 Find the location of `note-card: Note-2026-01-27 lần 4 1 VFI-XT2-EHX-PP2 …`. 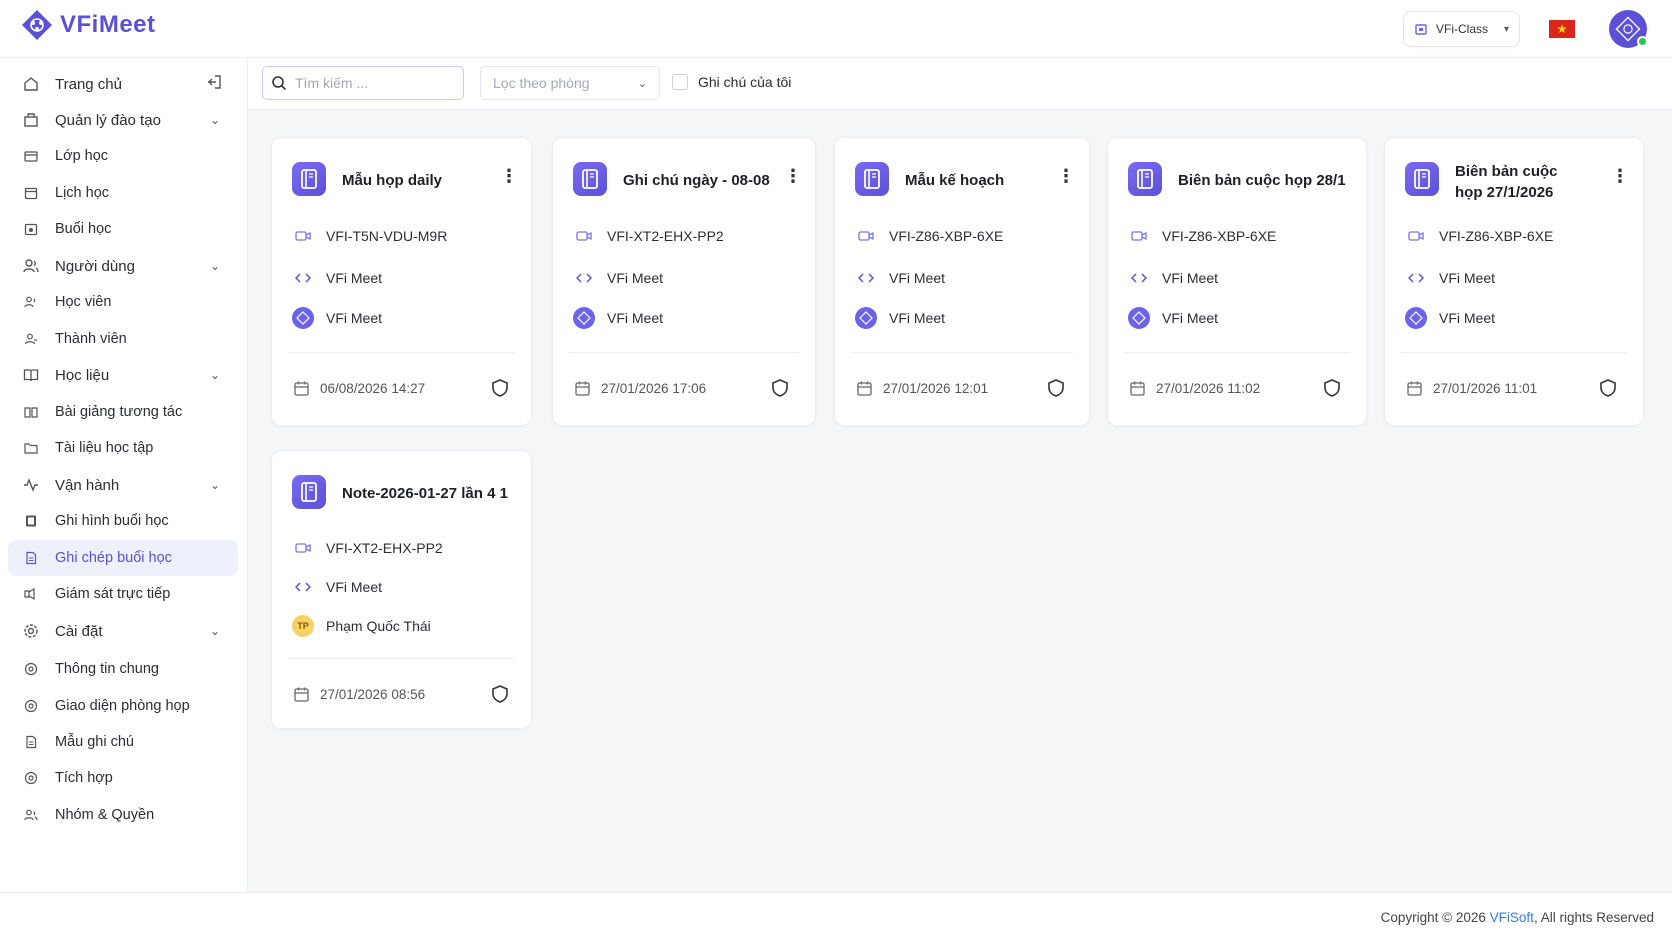

note-card: Note-2026-01-27 lần 4 1 VFI-XT2-EHX-PP2 … is located at coordinates (401, 589).